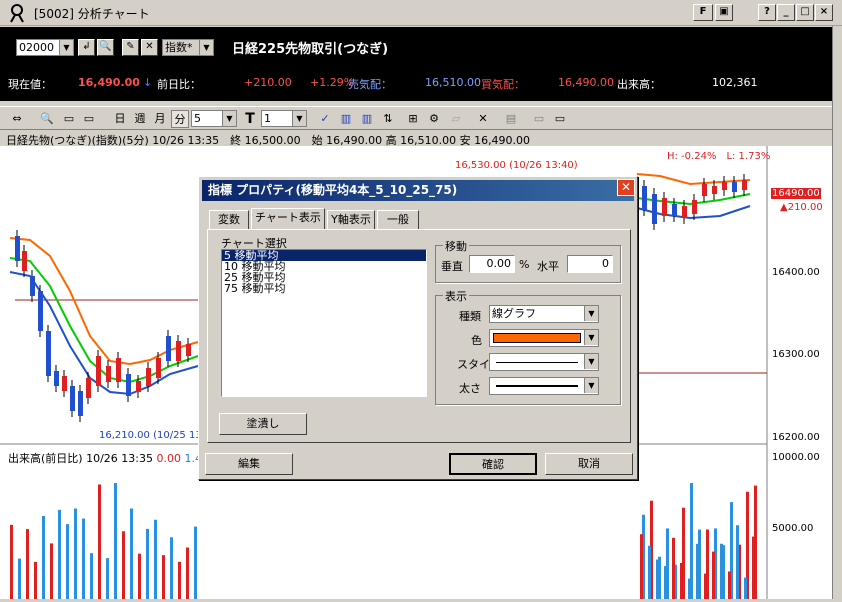 Image resolution: width=842 pixels, height=602 pixels. I want to click on ok-button: 確認, so click(493, 464).